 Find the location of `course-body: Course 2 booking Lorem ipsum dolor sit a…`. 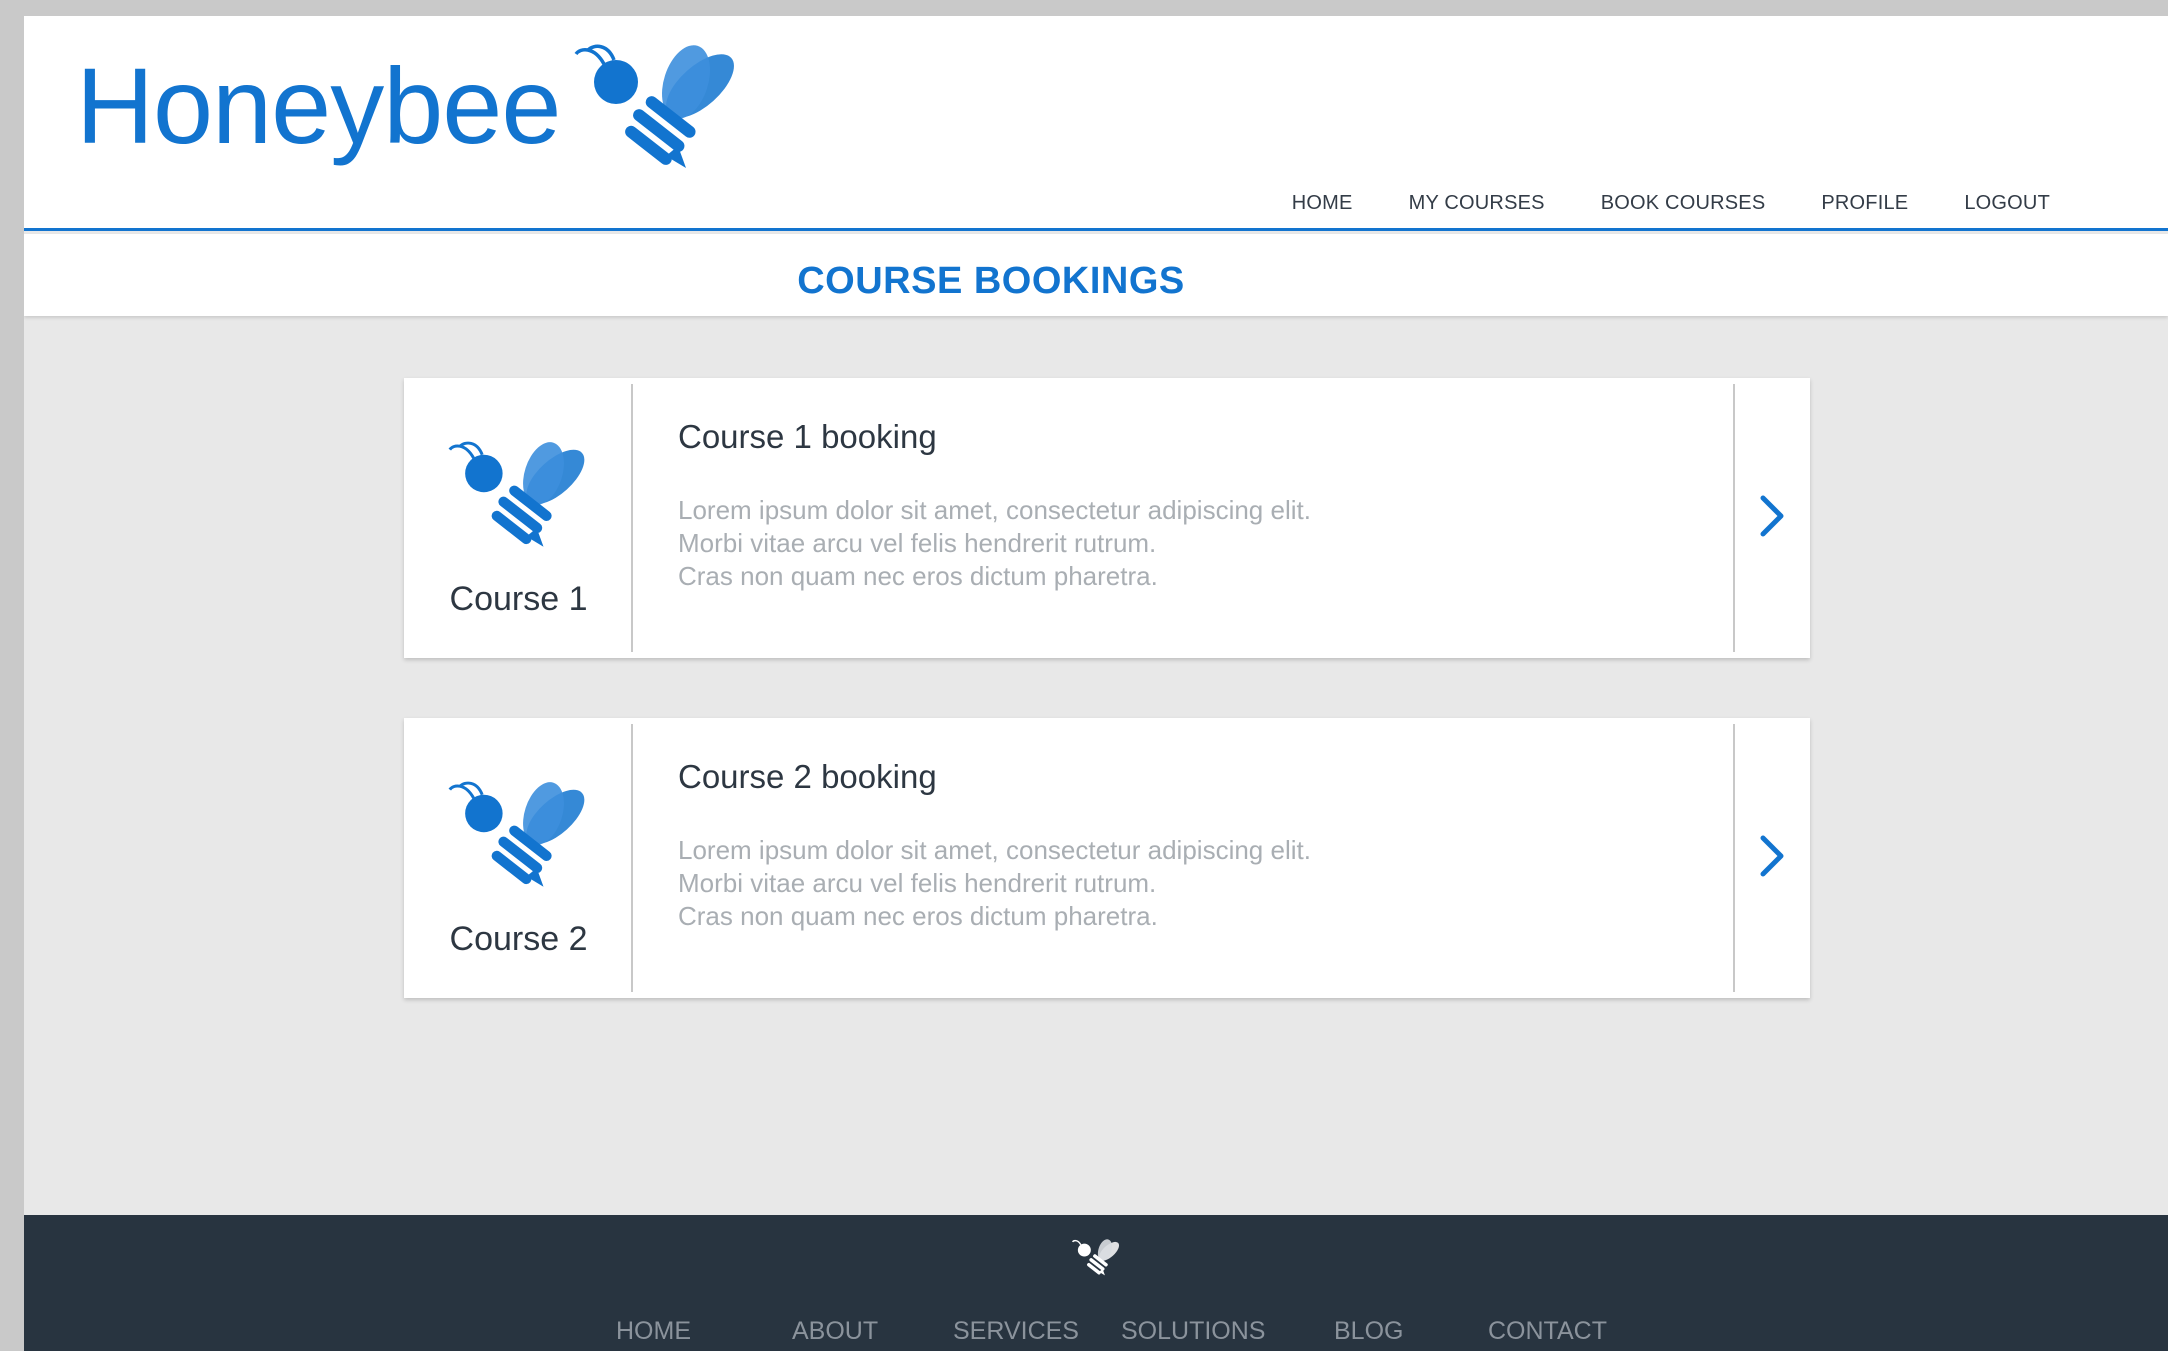

course-body: Course 2 booking Lorem ipsum dolor sit a… is located at coordinates (1183, 858).